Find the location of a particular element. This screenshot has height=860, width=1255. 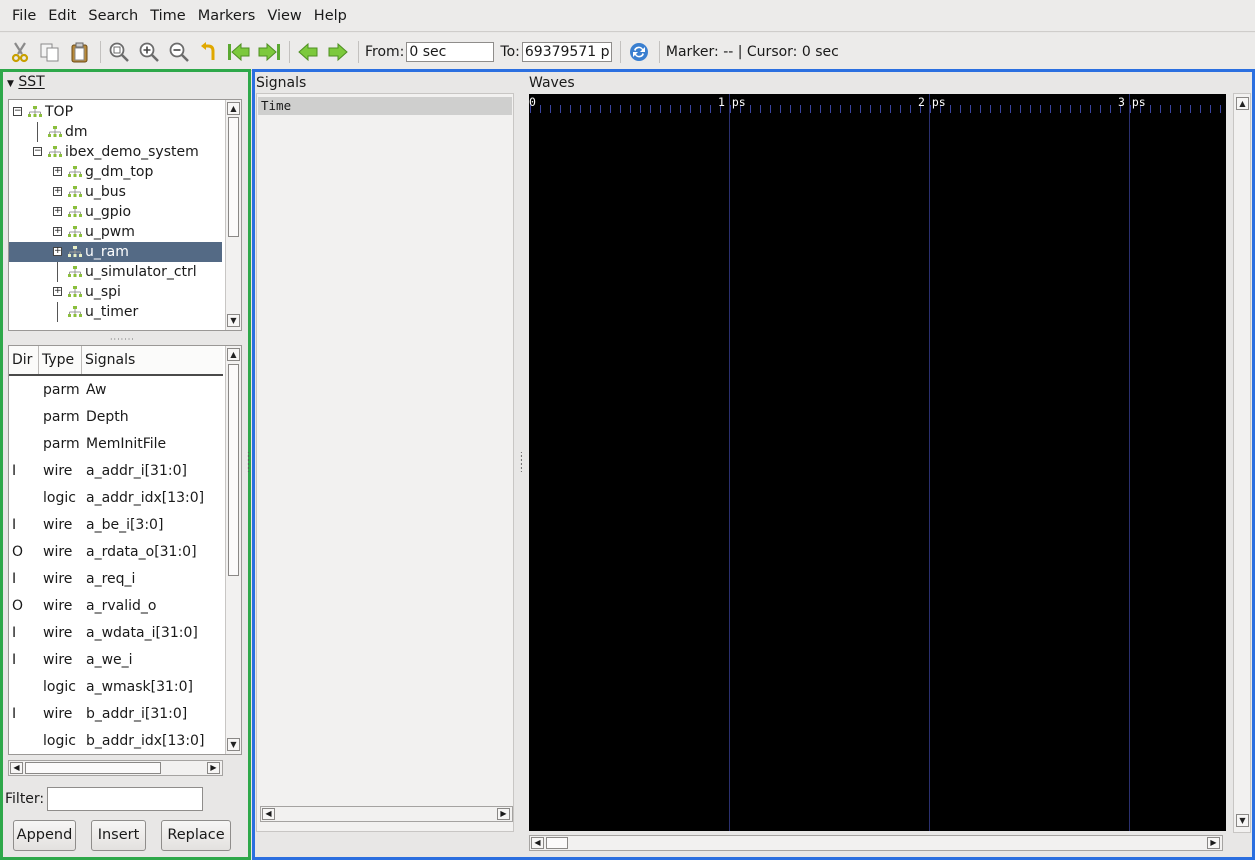

tree-item: + g_dm_top is located at coordinates (115, 172).